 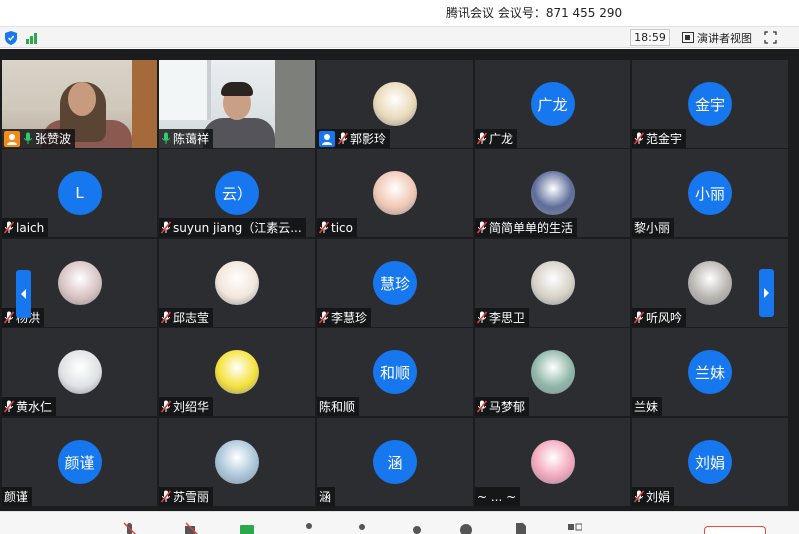 What do you see at coordinates (23, 294) in the screenshot?
I see `prev-page-button` at bounding box center [23, 294].